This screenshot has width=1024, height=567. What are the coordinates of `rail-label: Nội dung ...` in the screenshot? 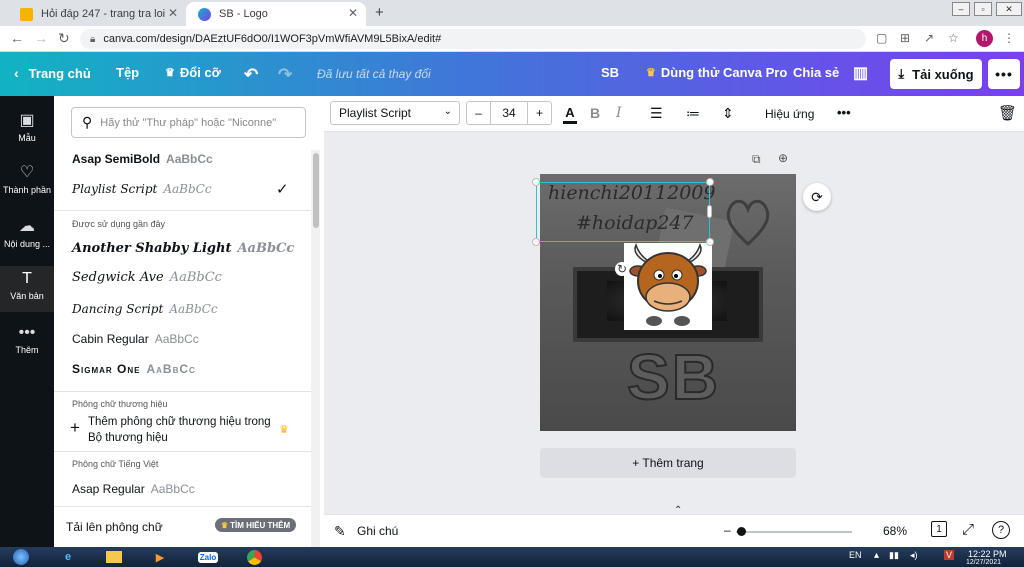 It's located at (27, 244).